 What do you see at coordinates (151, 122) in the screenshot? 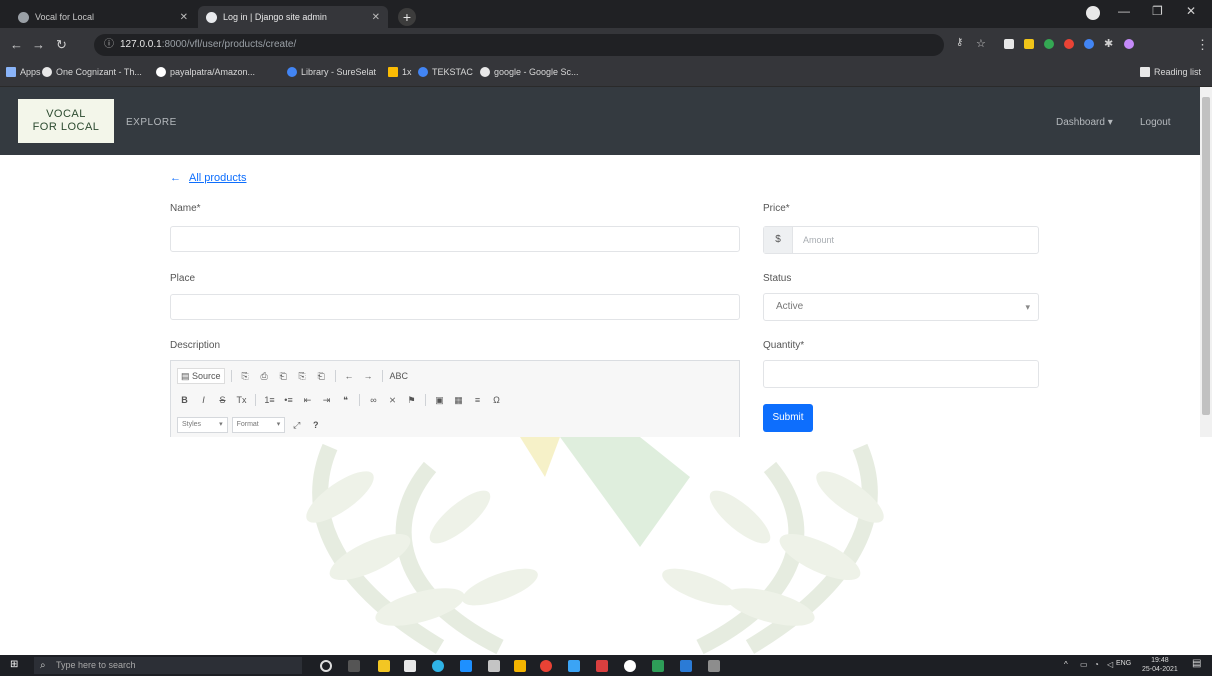
I see `nav-explore-link: EXPLORE` at bounding box center [151, 122].